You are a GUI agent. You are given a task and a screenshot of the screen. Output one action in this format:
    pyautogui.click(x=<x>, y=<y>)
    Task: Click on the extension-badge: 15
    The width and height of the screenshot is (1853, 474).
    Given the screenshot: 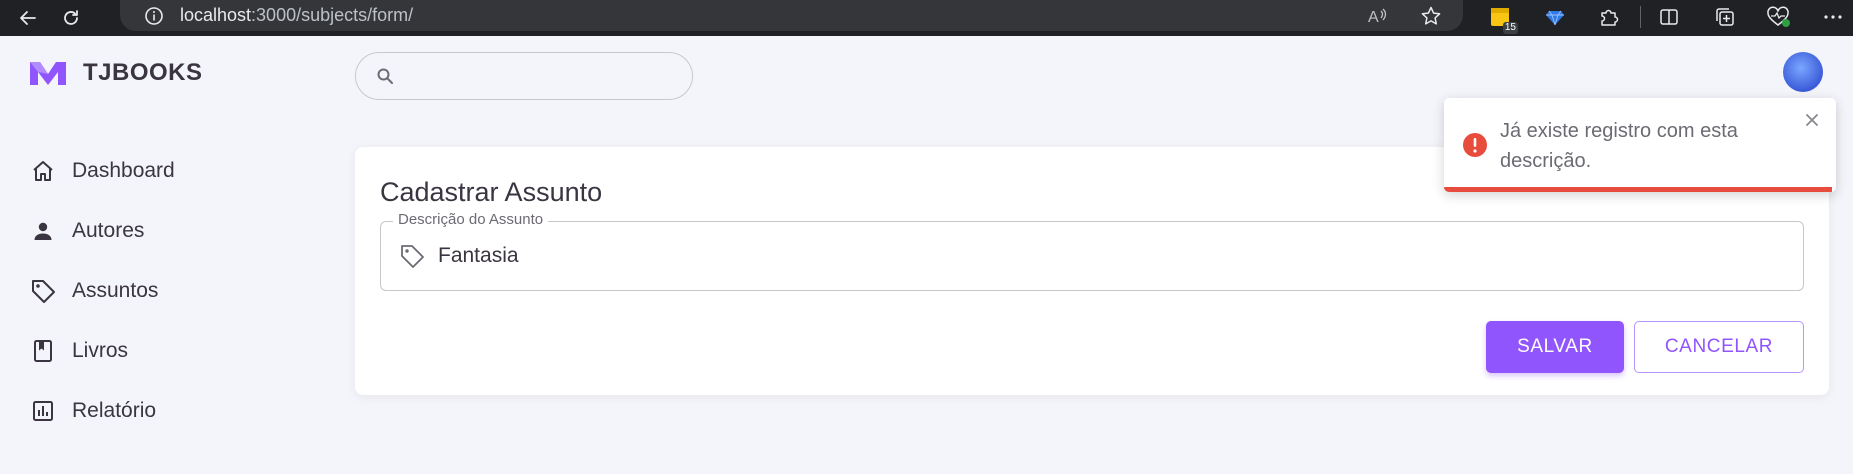 What is the action you would take?
    pyautogui.click(x=1510, y=28)
    